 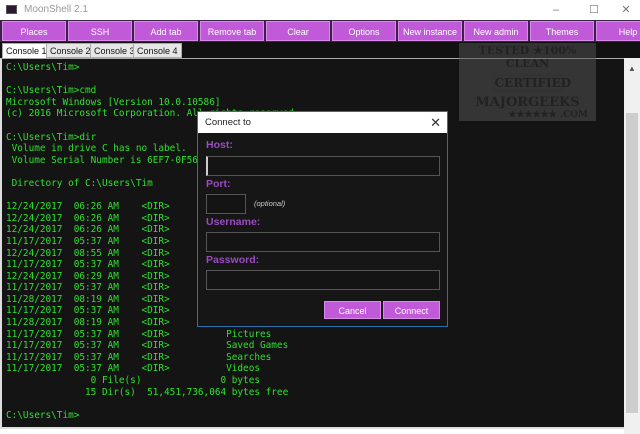 I want to click on port-hint: (optional), so click(x=270, y=203).